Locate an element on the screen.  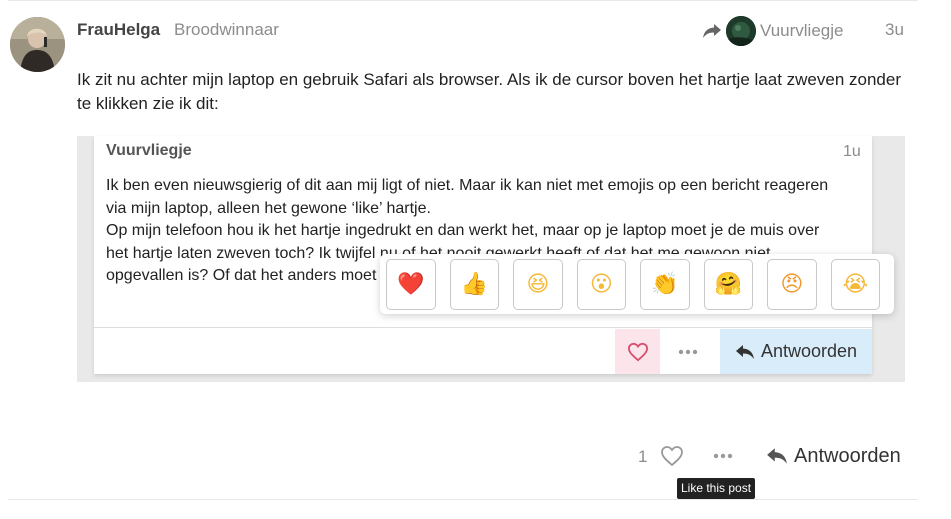
reply-label: Antwoorden is located at coordinates (847, 455).